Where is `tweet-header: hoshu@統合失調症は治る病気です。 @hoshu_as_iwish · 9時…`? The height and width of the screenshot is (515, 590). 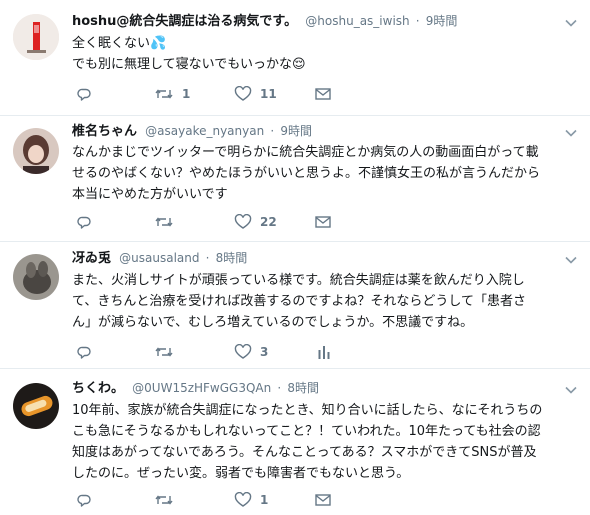 tweet-header: hoshu@統合失調症は治る病気です。 @hoshu_as_iwish · 9時… is located at coordinates (316, 21).